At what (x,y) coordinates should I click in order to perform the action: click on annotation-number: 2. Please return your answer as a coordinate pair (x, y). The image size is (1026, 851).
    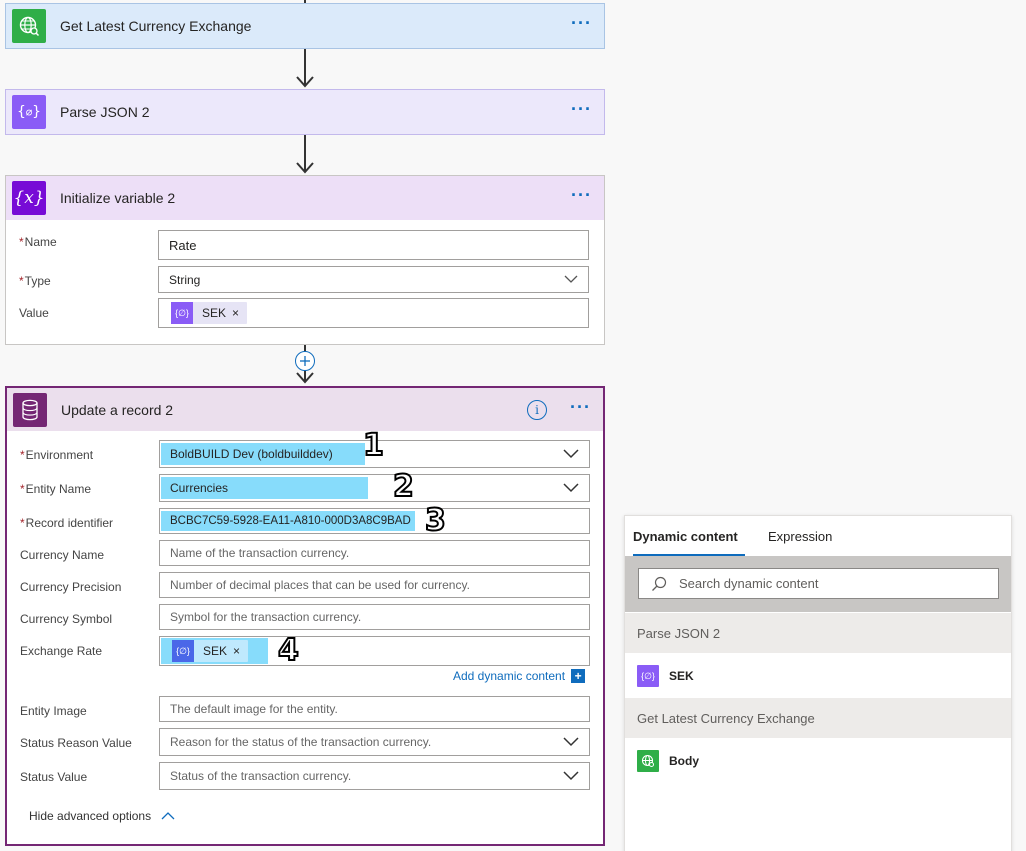
    Looking at the image, I should click on (403, 486).